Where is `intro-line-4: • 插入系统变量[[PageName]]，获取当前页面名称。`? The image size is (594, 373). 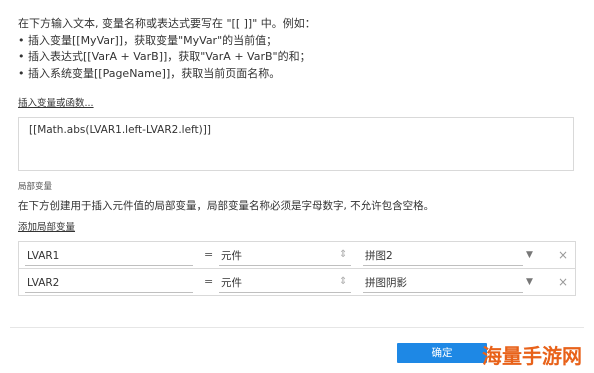
intro-line-4: • 插入系统变量[[PageName]]，获取当前页面名称。 is located at coordinates (149, 73).